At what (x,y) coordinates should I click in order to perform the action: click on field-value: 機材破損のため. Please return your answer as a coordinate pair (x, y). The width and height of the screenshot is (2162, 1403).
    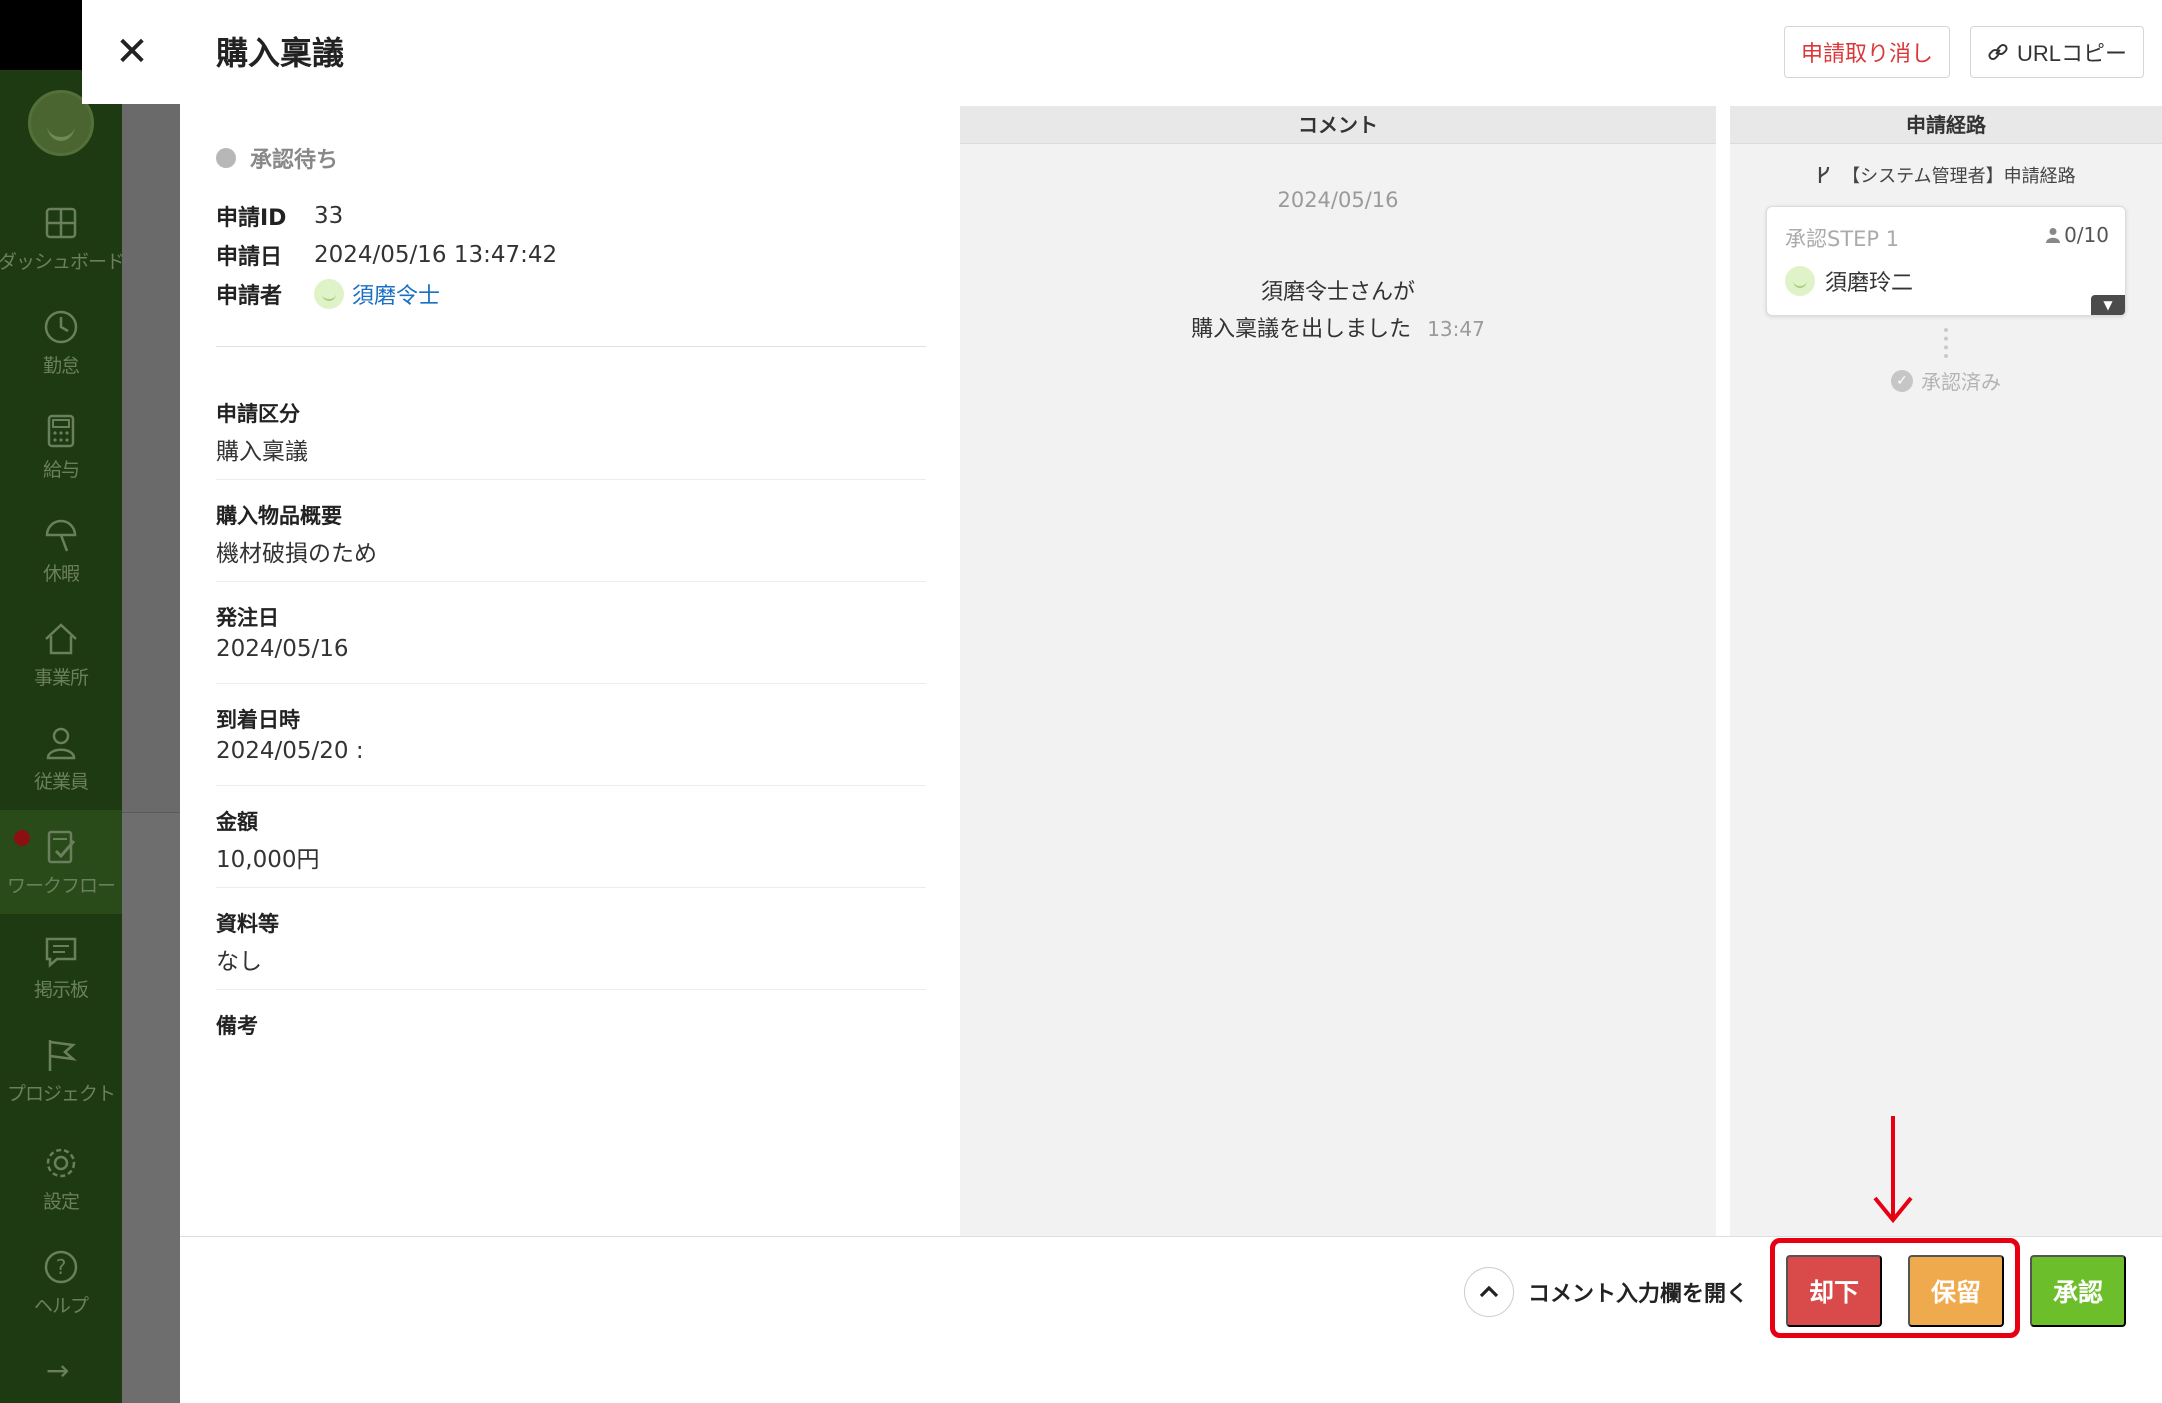
    Looking at the image, I should click on (296, 554).